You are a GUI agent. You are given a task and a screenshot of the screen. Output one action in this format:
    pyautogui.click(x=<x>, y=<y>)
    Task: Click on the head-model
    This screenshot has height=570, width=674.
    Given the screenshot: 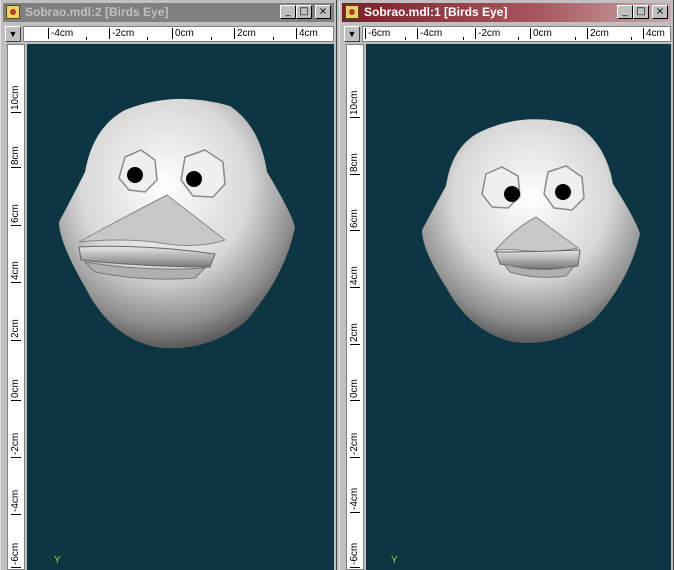 What is the action you would take?
    pyautogui.click(x=531, y=231)
    